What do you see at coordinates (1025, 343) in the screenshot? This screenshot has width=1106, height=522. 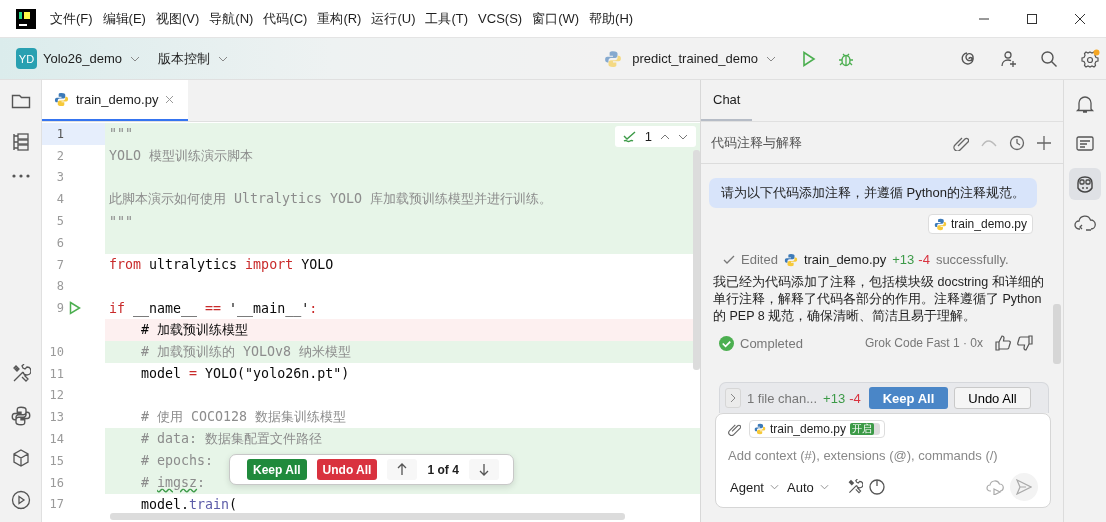 I see `thumbs-down-icon` at bounding box center [1025, 343].